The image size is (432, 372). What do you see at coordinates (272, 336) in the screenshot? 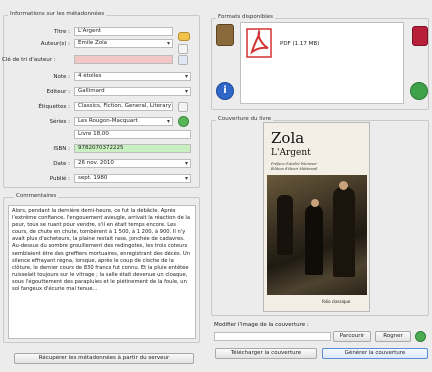
I see `cover-path-input` at bounding box center [272, 336].